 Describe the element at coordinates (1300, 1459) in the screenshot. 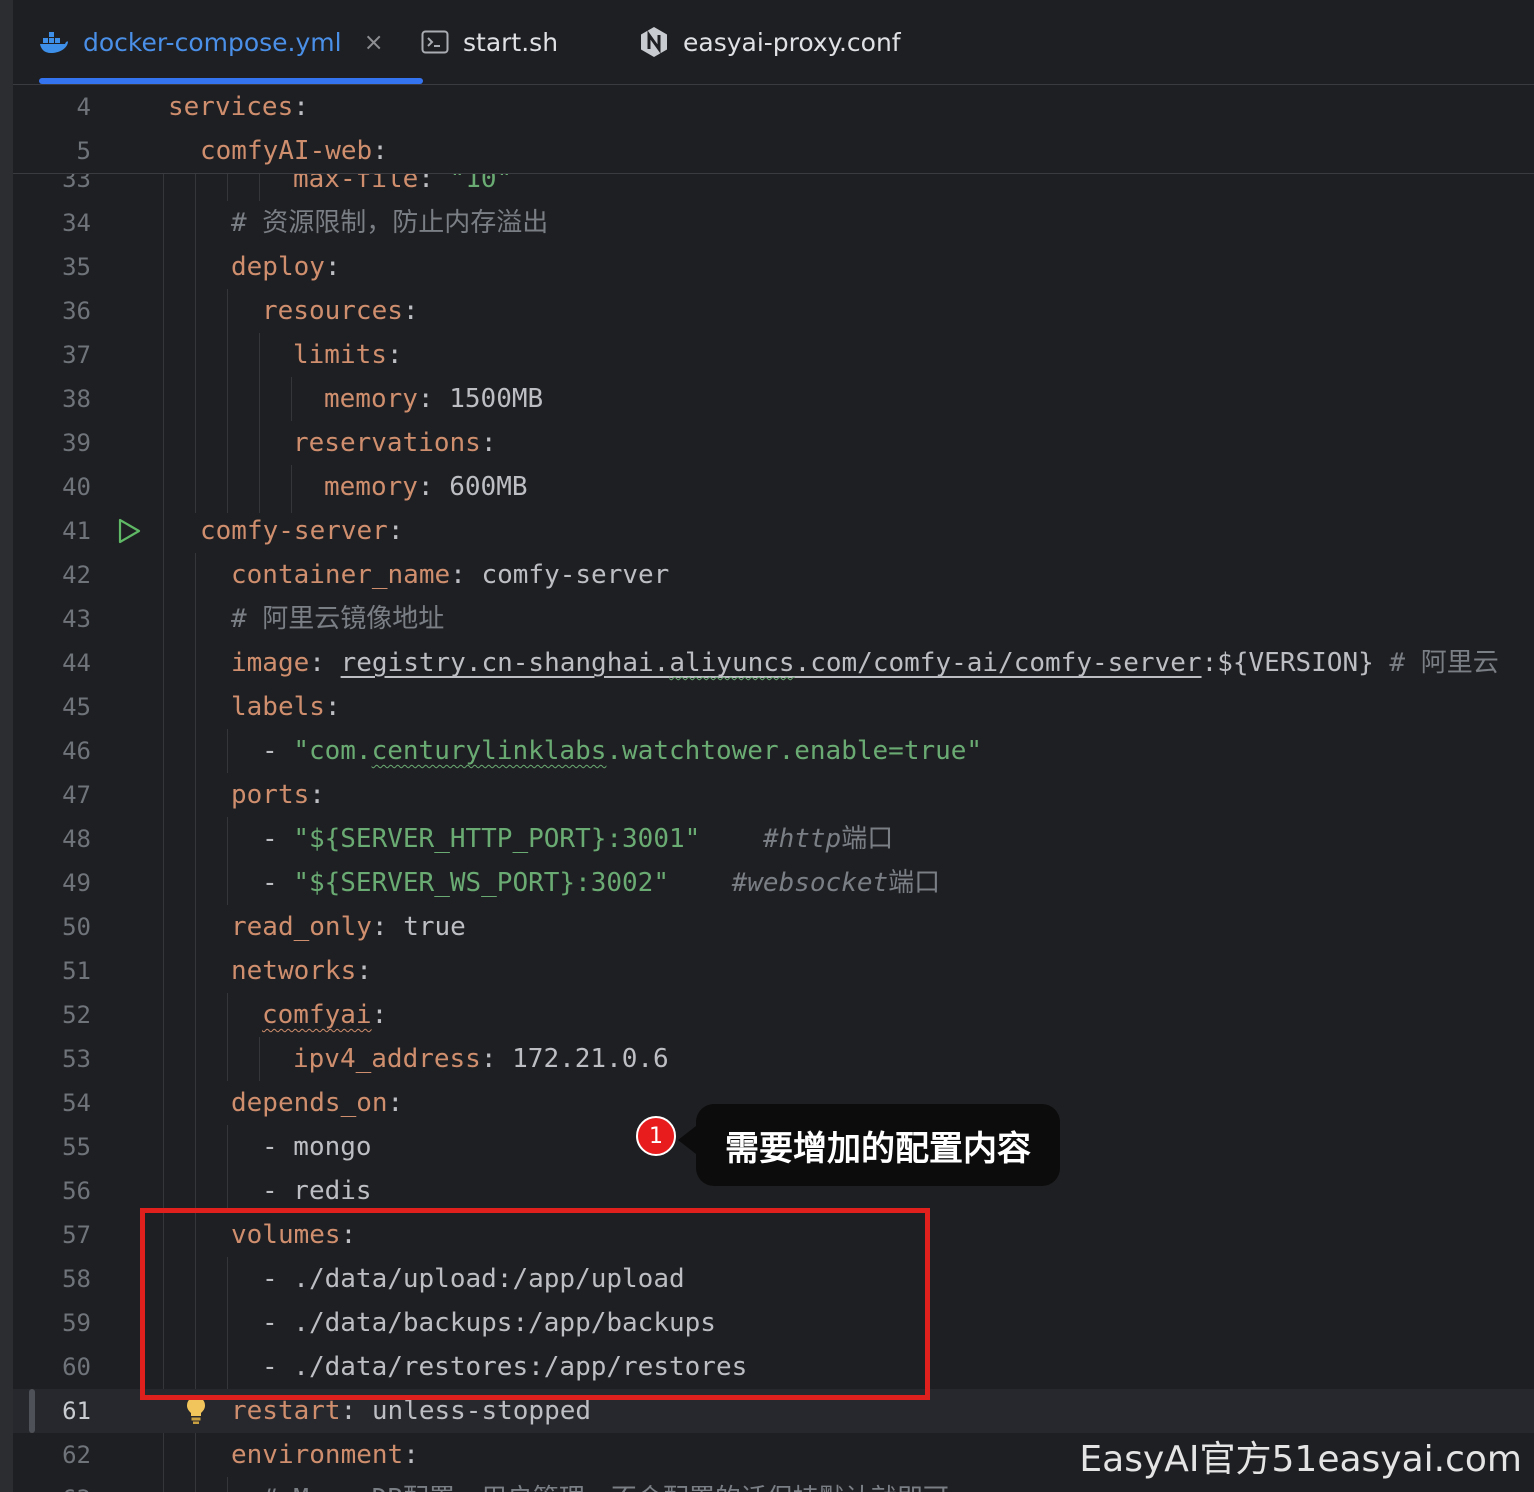

I see `watermark: EasyAI官方51easyai.com` at that location.